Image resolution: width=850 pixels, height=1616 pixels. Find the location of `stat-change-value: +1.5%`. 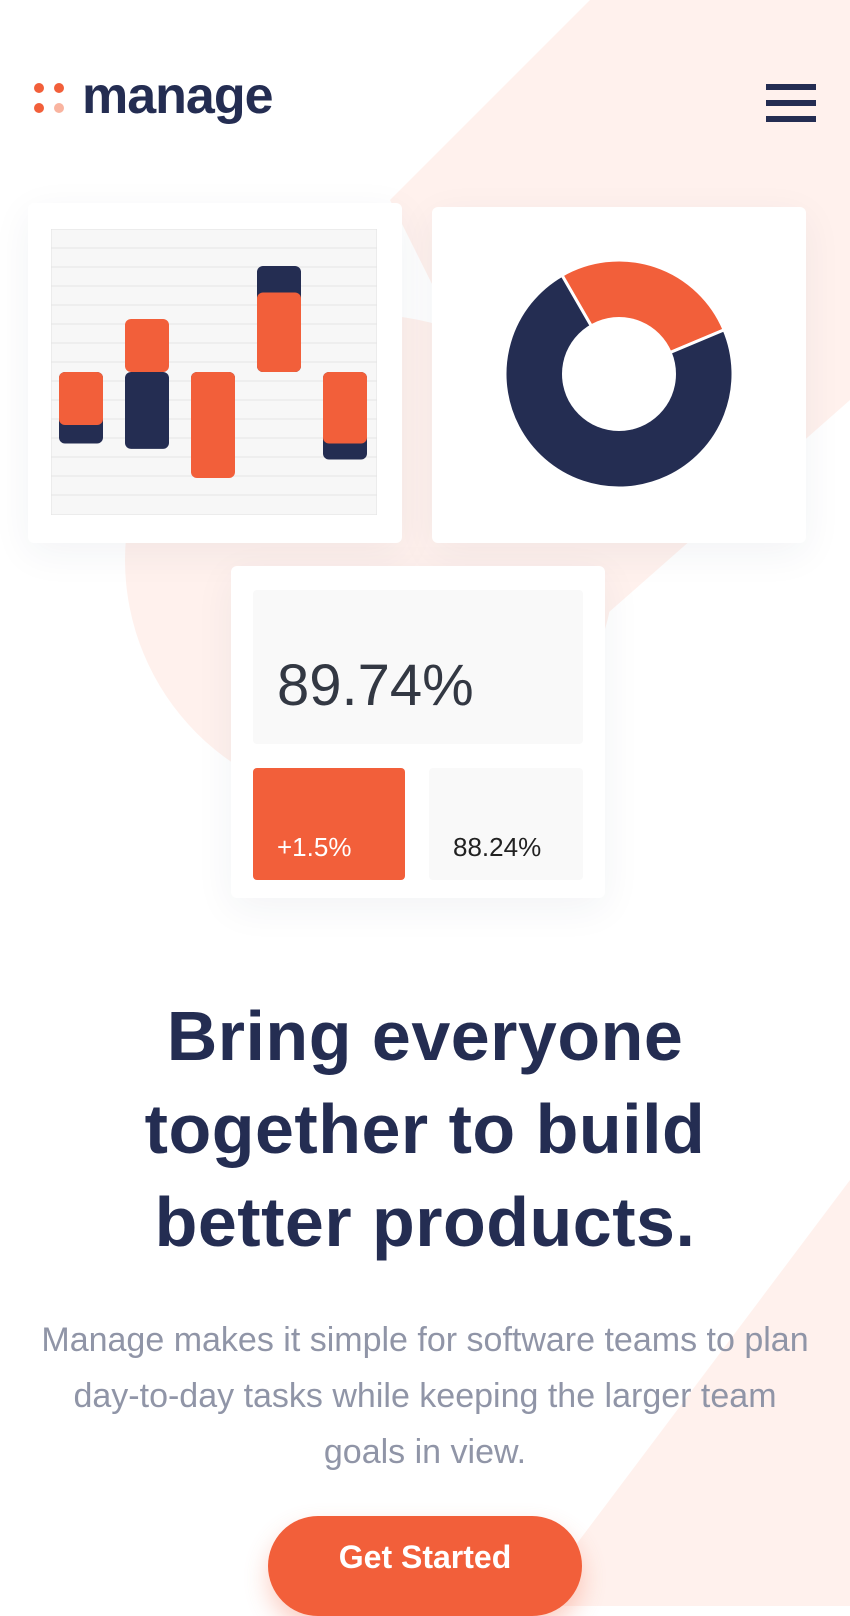

stat-change-value: +1.5% is located at coordinates (314, 847).